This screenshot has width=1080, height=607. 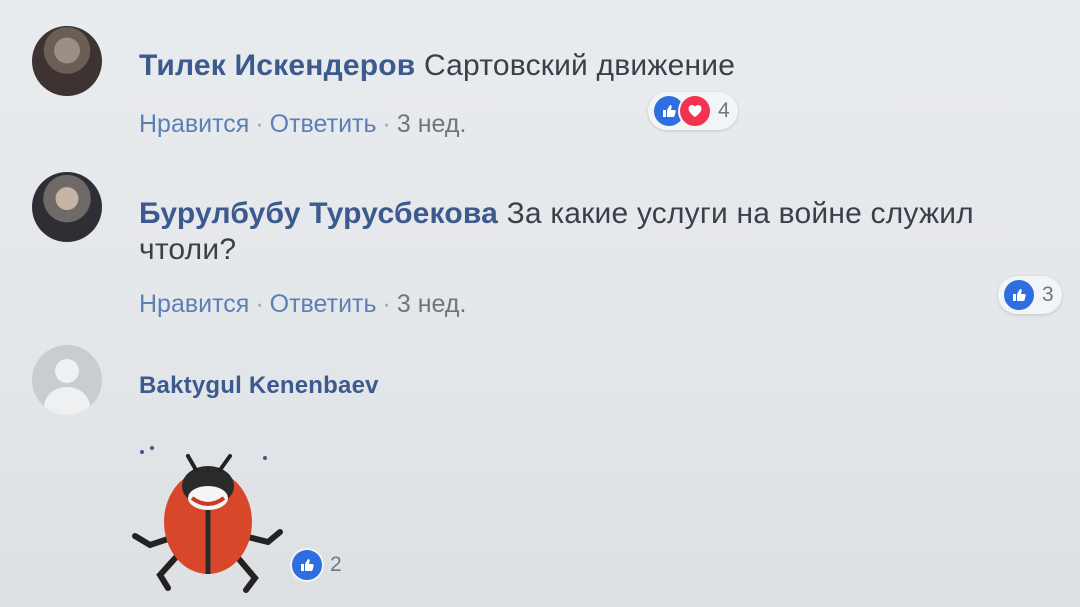 What do you see at coordinates (207, 519) in the screenshot?
I see `ladybug-sticker` at bounding box center [207, 519].